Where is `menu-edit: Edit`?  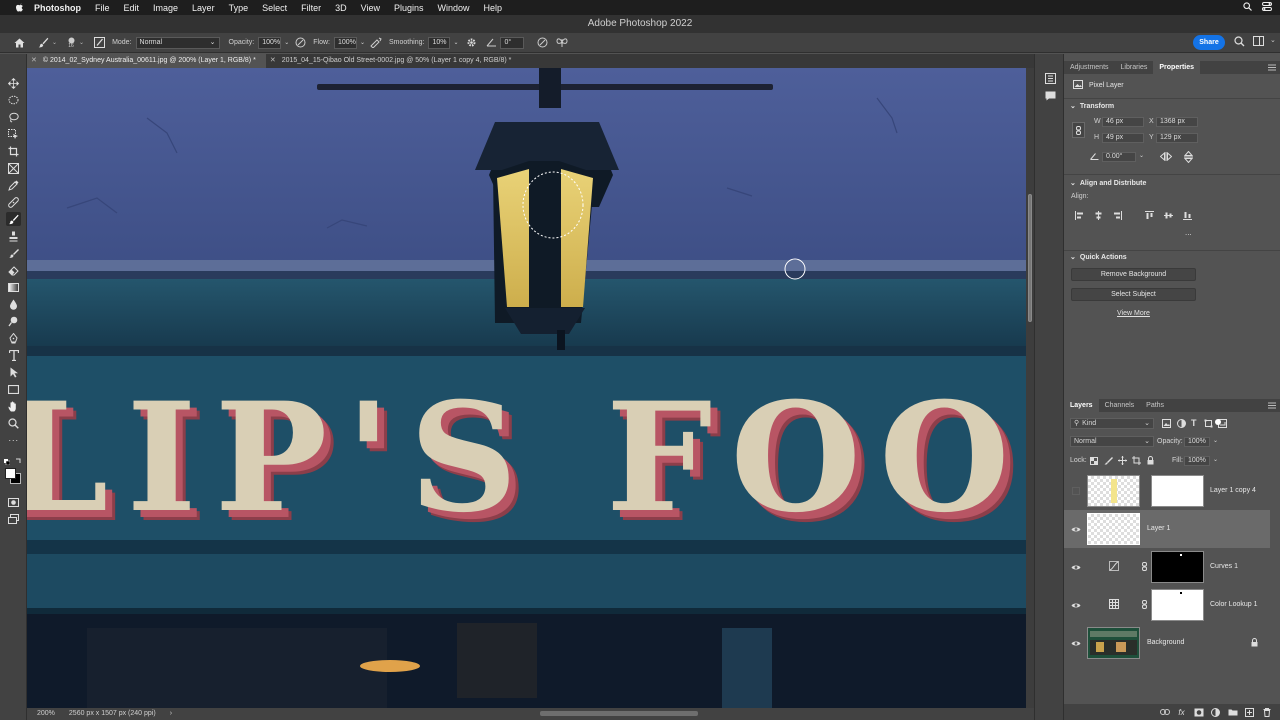 menu-edit: Edit is located at coordinates (132, 8).